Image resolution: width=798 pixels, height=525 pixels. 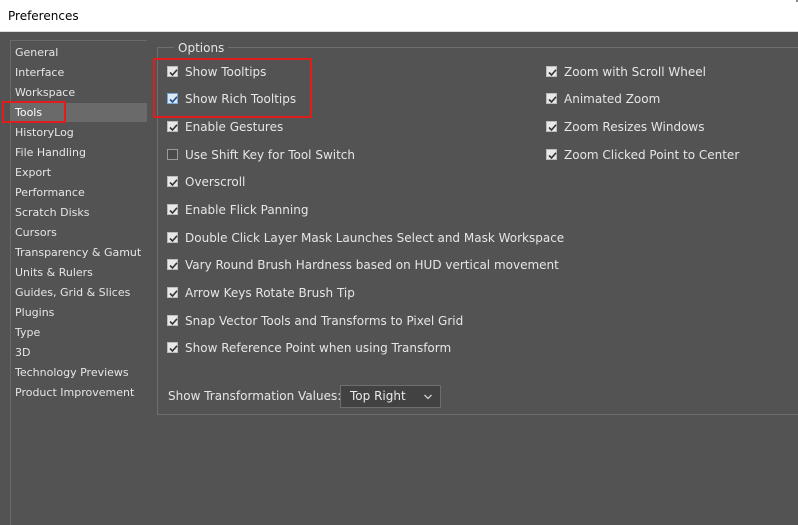 What do you see at coordinates (79, 132) in the screenshot?
I see `sidebar-item-history-log: HistoryLog` at bounding box center [79, 132].